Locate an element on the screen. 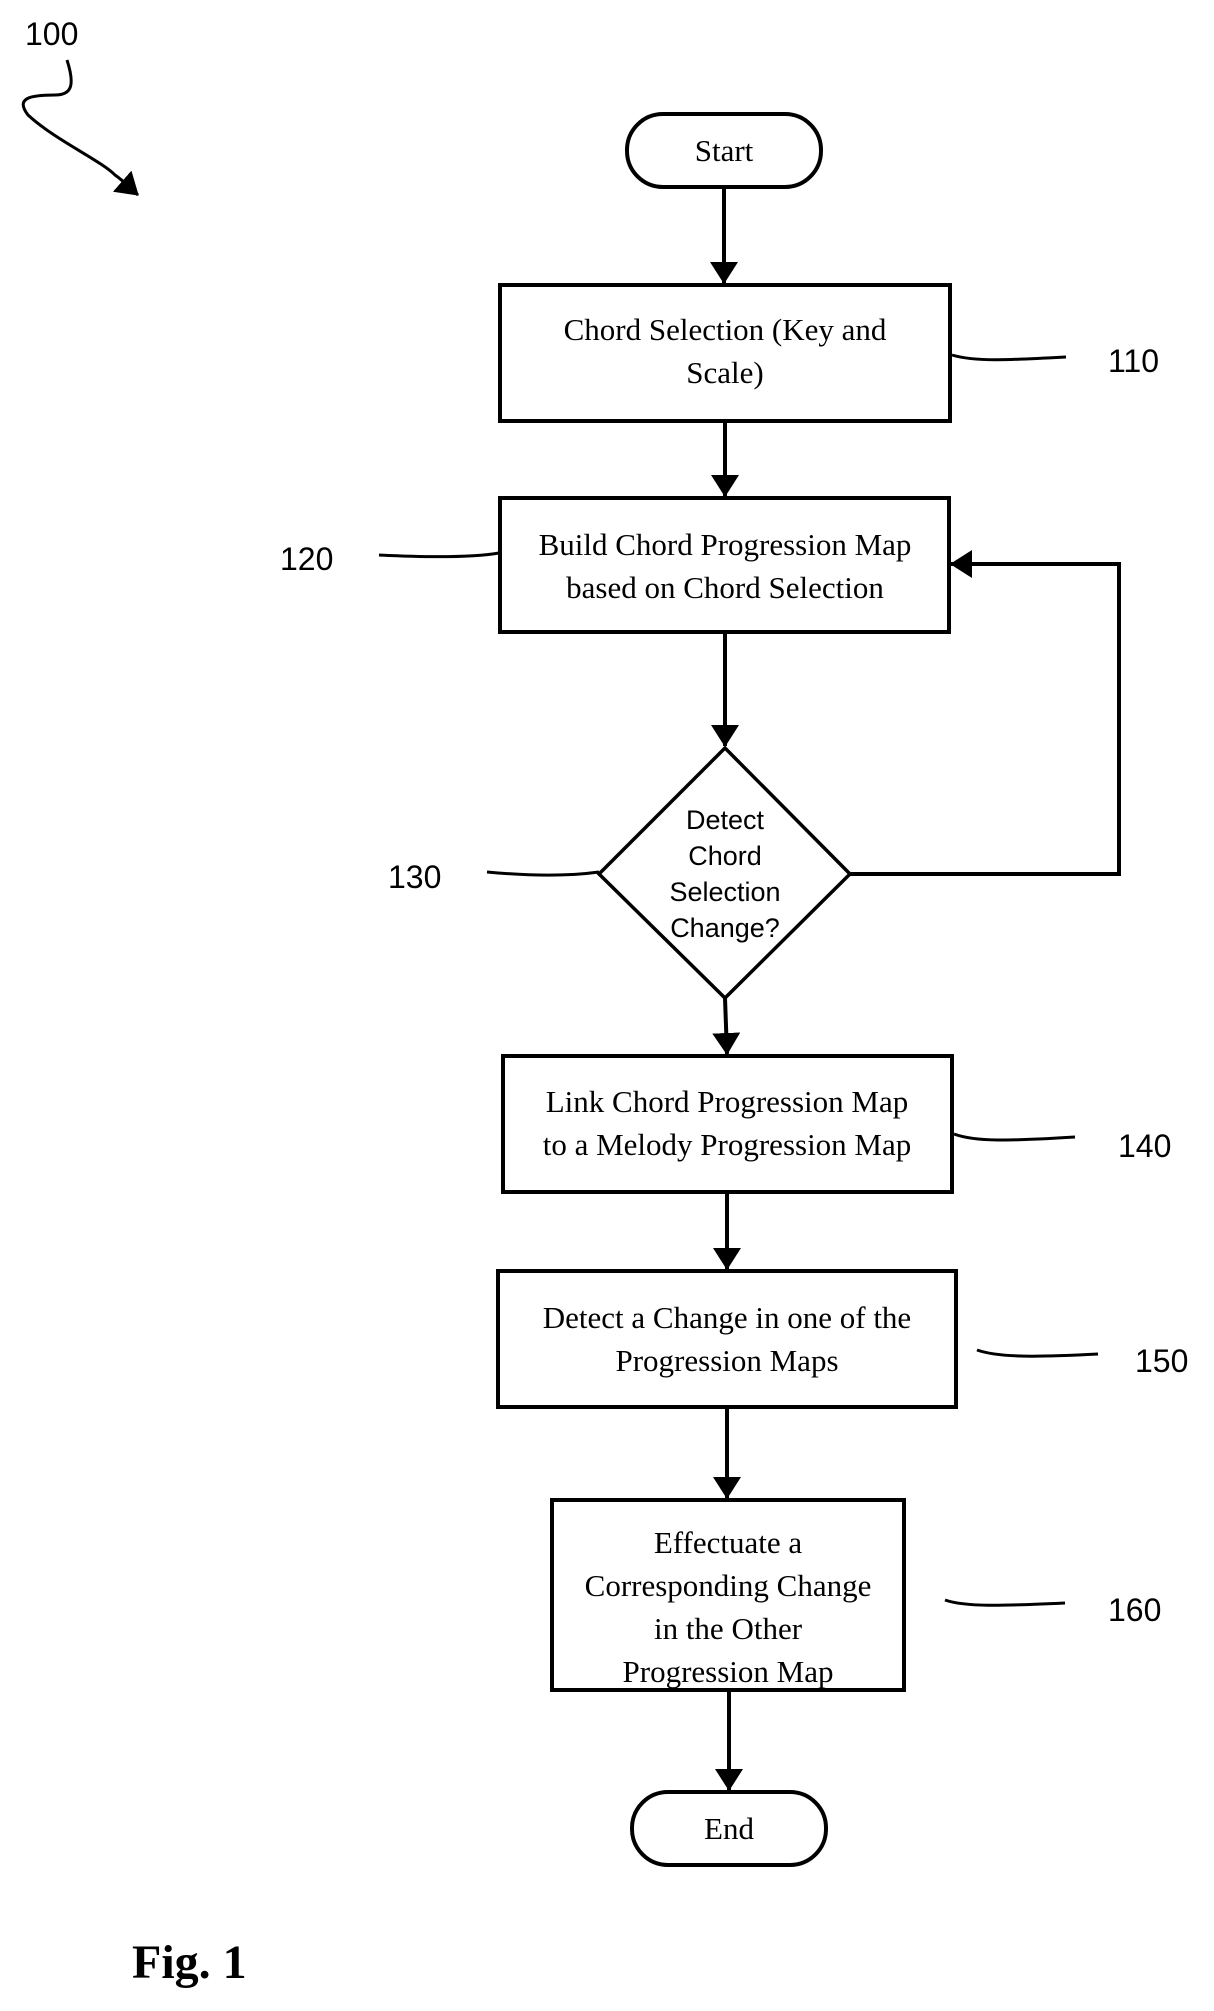 The width and height of the screenshot is (1214, 2011). step-160-line-4: Progression Map is located at coordinates (728, 1671).